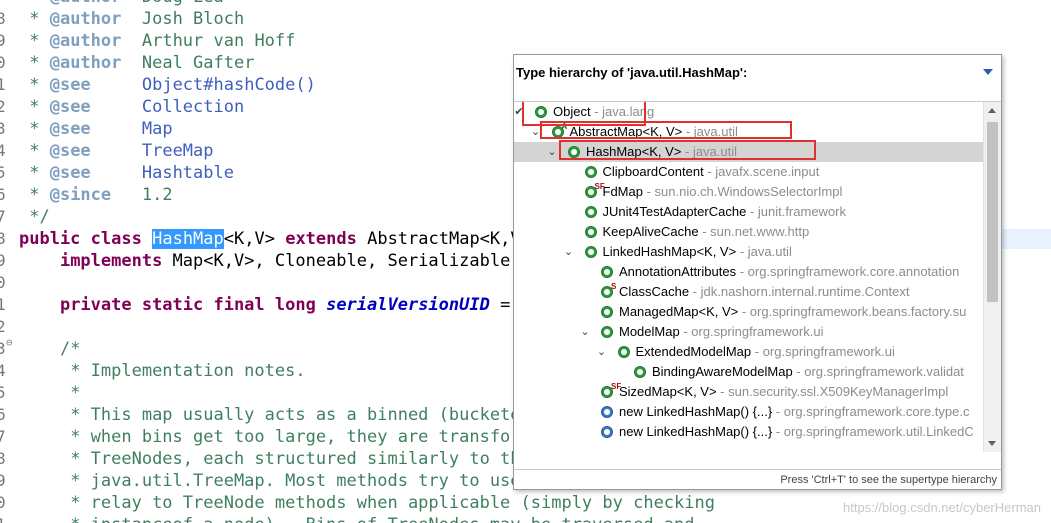 The image size is (1051, 523). I want to click on javadoc-value: Arthur van Hoff, so click(218, 41).